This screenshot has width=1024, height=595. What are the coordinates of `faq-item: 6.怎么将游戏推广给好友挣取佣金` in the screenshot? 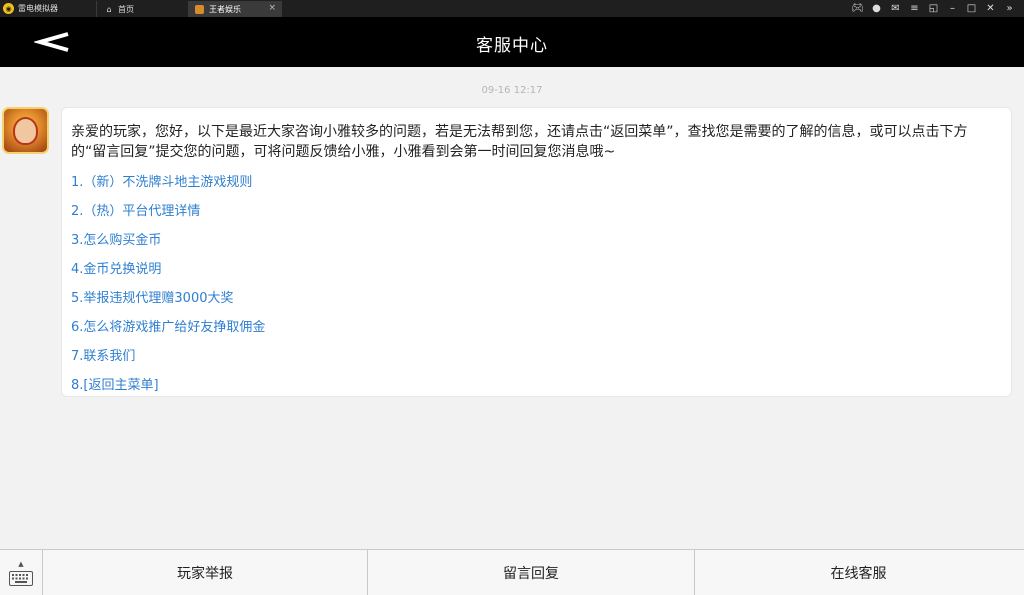 It's located at (536, 327).